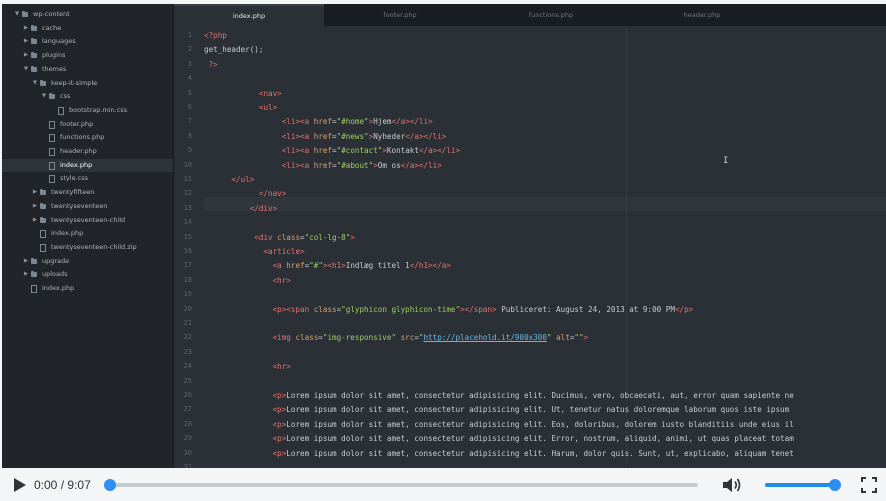  I want to click on line-number: 7, so click(189, 121).